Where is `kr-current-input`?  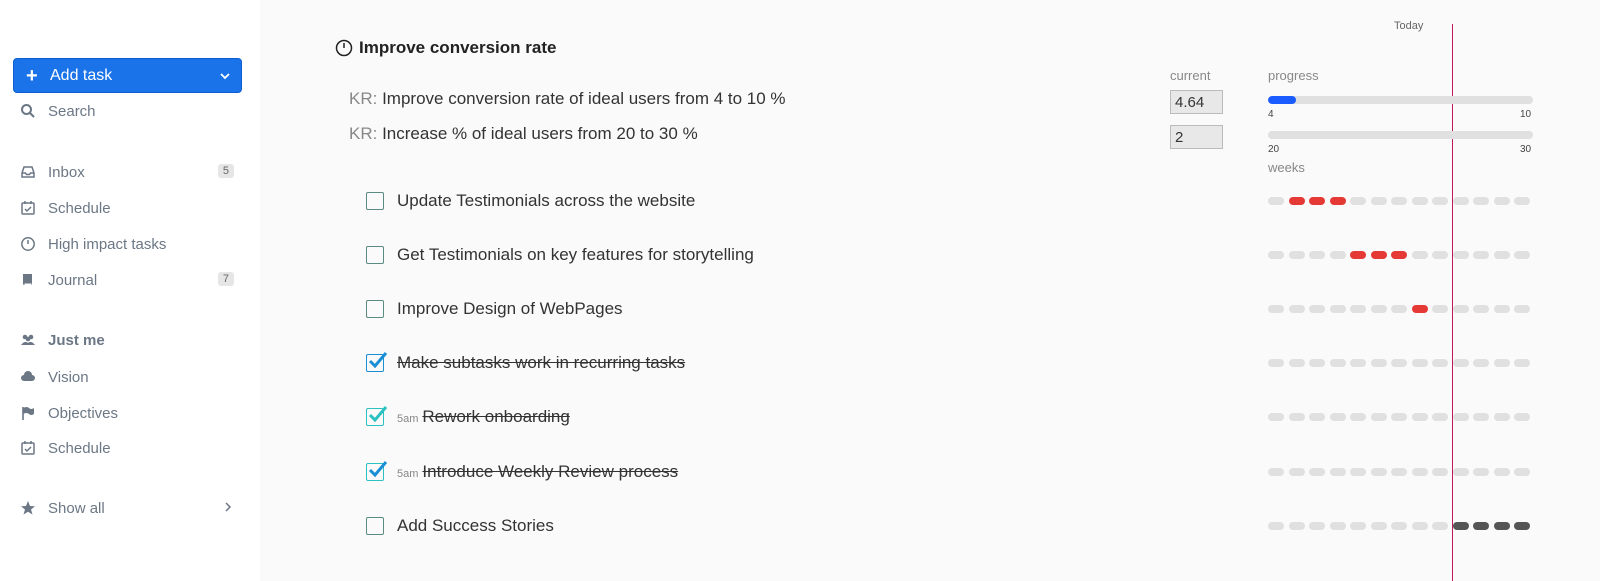
kr-current-input is located at coordinates (1196, 102).